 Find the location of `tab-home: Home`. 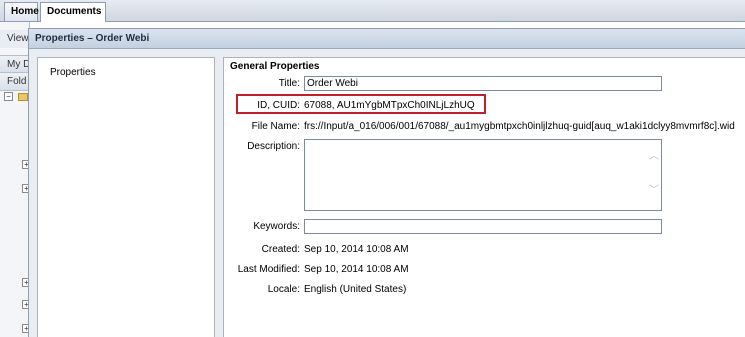

tab-home: Home is located at coordinates (21, 11).